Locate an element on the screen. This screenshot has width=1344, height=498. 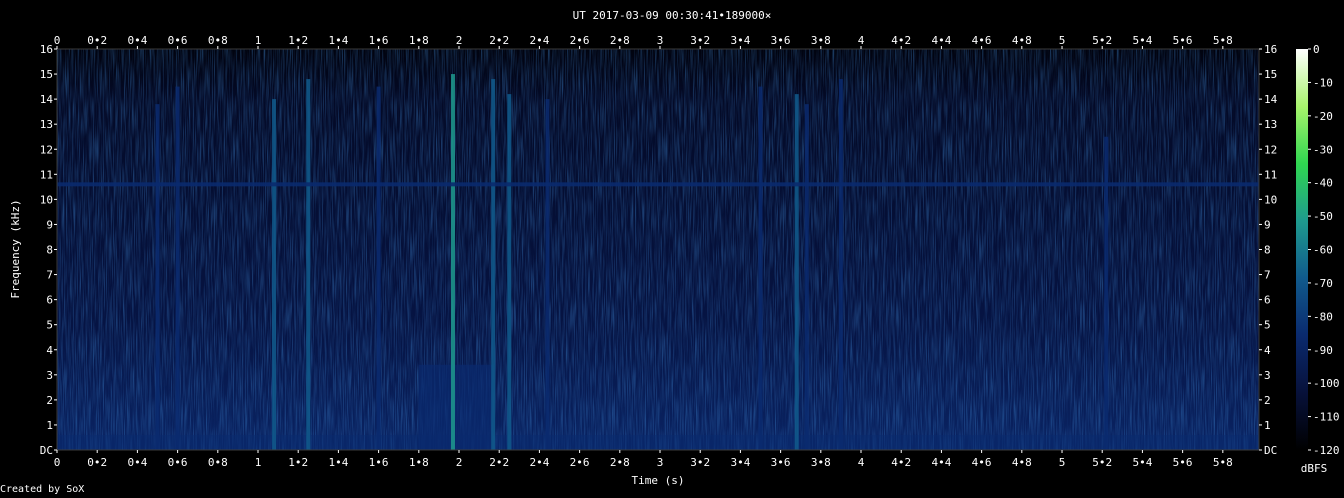
x-tick-label: 1 is located at coordinates (258, 462).